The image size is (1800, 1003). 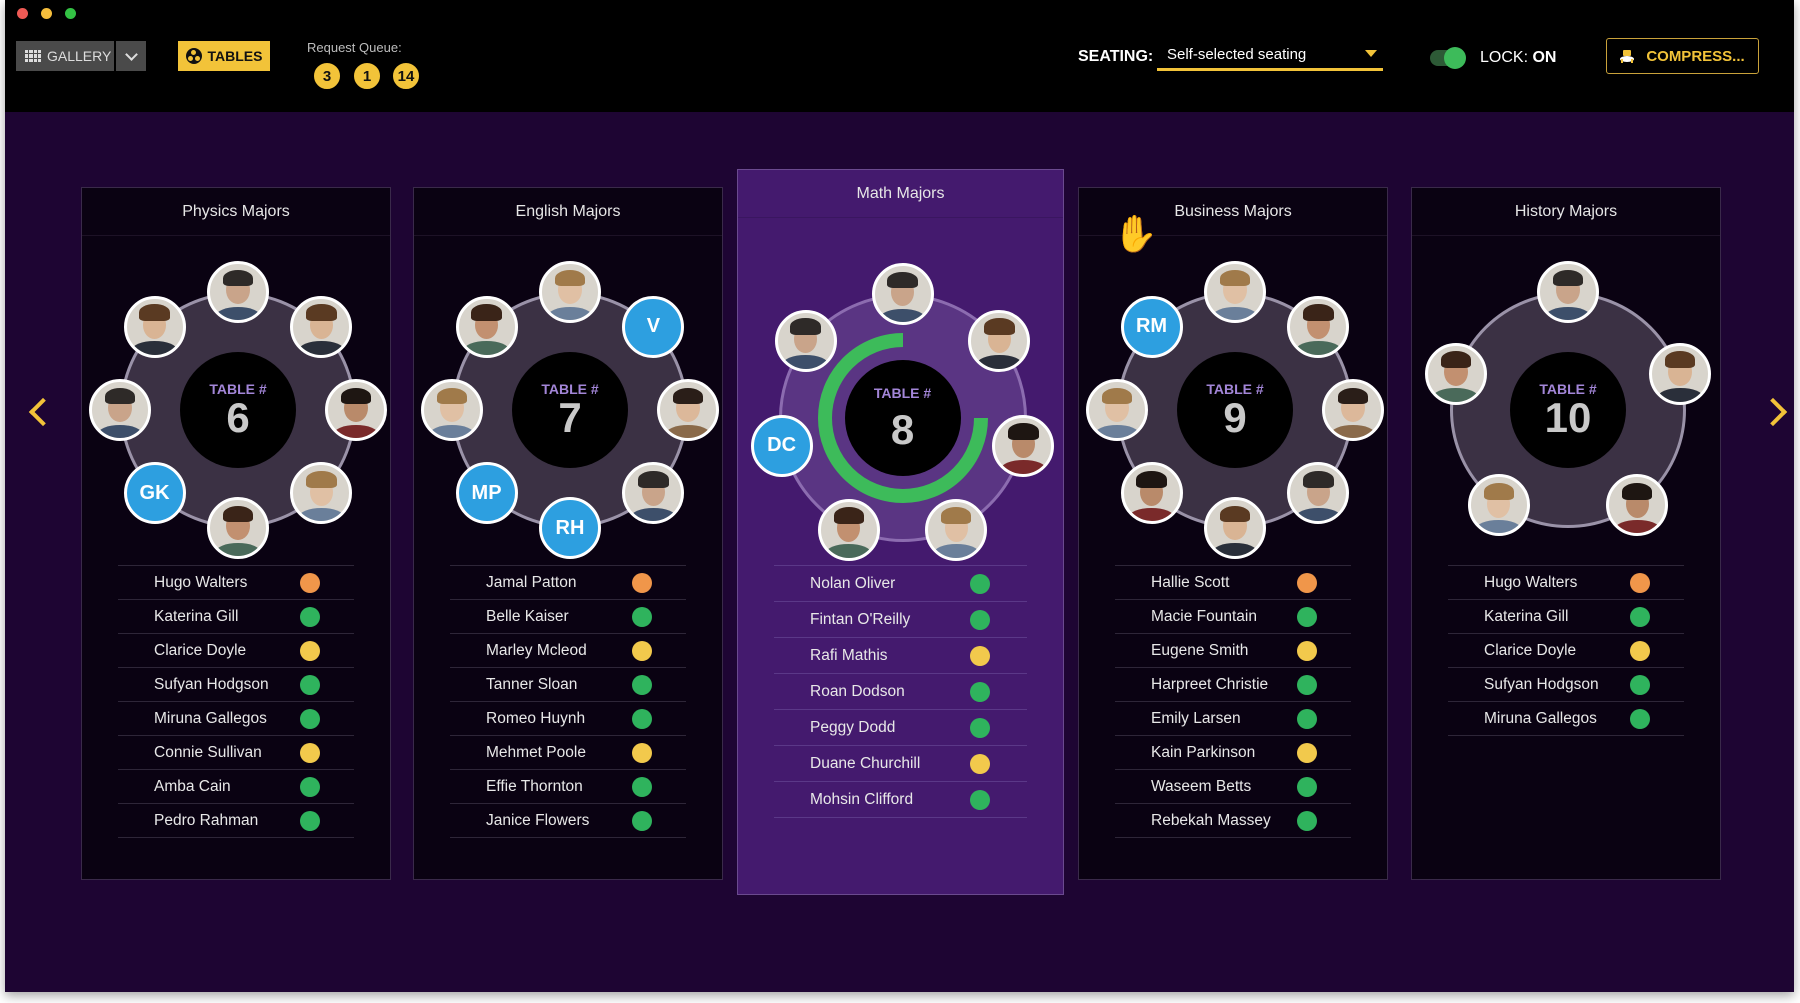 I want to click on request-queue-badge: 3, so click(x=327, y=76).